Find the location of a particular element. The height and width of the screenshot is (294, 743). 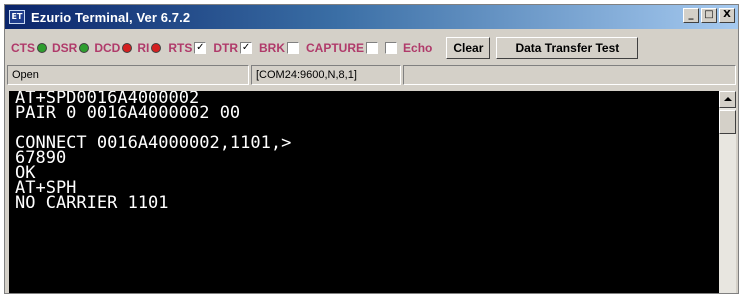

terminal-line: CONNECT 0016A4000002,1101,> is located at coordinates (153, 143).